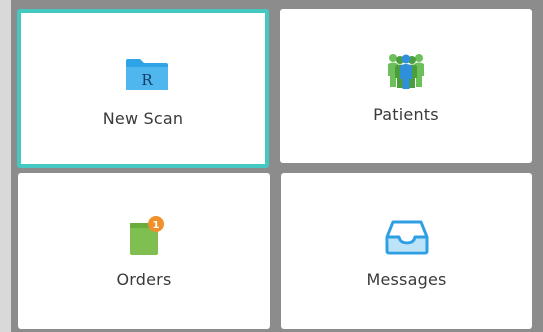 This screenshot has width=543, height=332. I want to click on inbox-tray-icon, so click(407, 237).